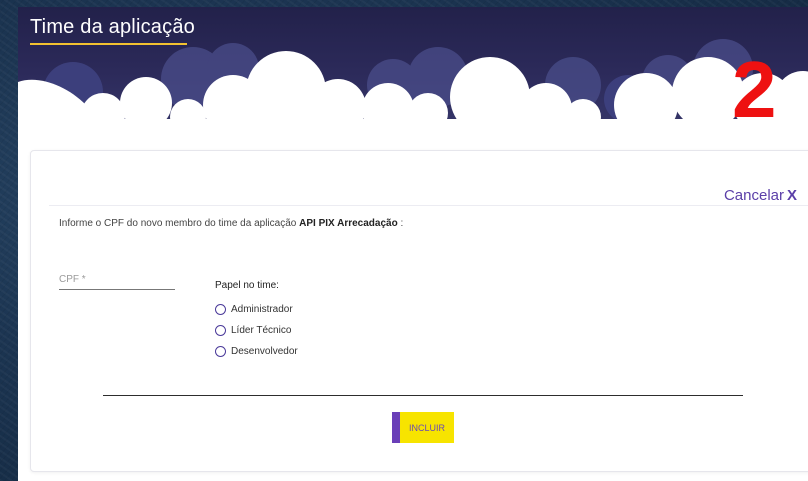 The image size is (808, 481). I want to click on cancel-button: Cancelar X, so click(760, 195).